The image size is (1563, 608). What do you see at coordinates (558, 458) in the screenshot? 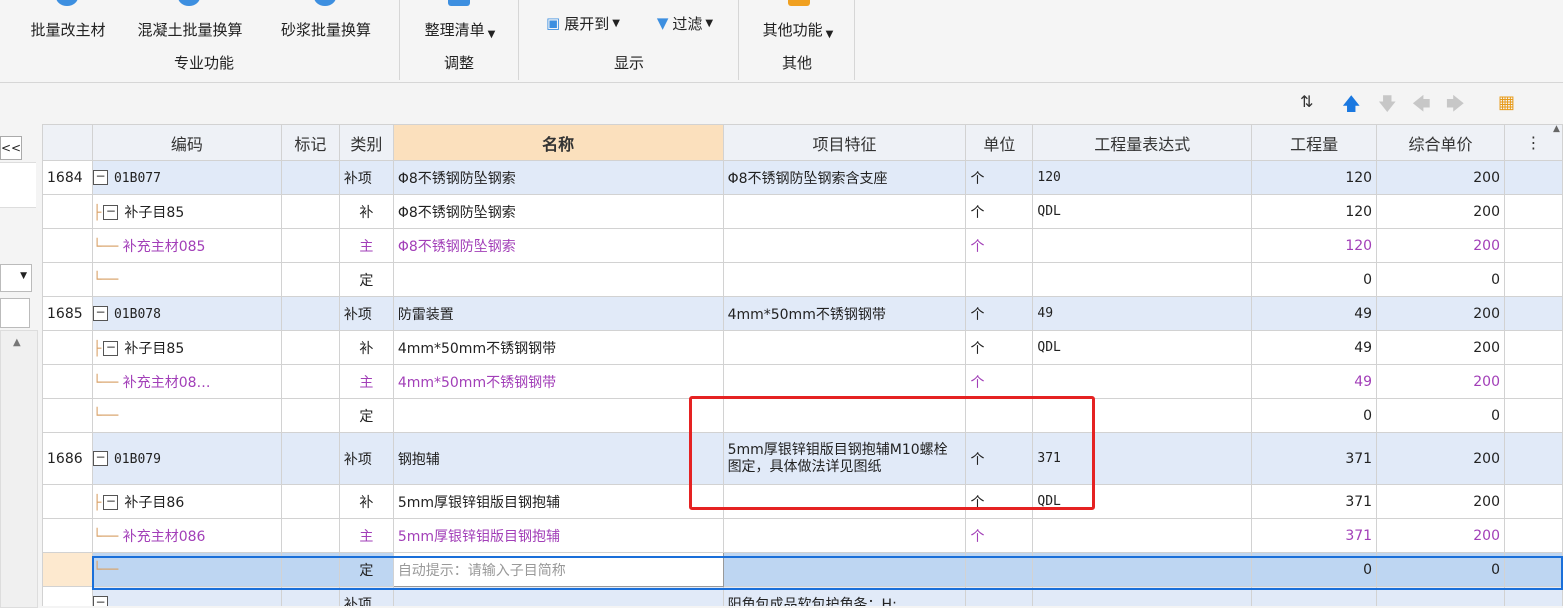
I see `name-cell: 钢抱辅` at bounding box center [558, 458].